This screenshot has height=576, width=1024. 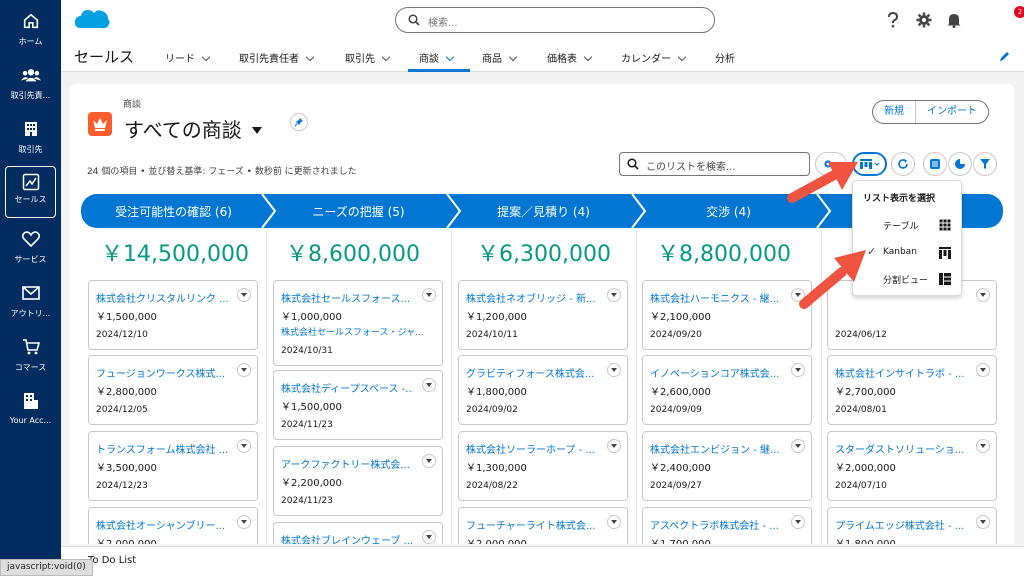 What do you see at coordinates (358, 481) in the screenshot?
I see `opportunity-card: アークファクトリー株式会... ￥2,200,000 2024/11/23` at bounding box center [358, 481].